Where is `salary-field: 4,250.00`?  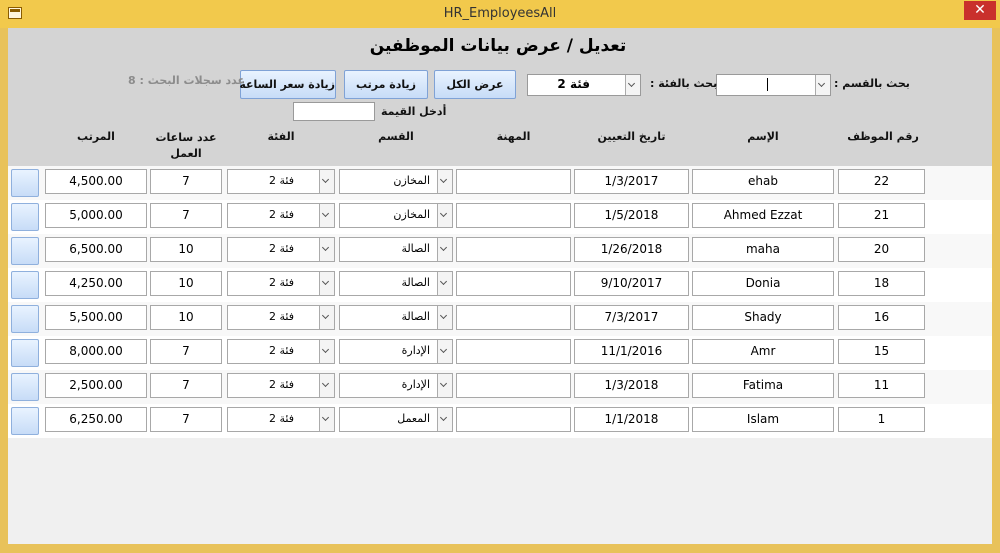
salary-field: 4,250.00 is located at coordinates (96, 283).